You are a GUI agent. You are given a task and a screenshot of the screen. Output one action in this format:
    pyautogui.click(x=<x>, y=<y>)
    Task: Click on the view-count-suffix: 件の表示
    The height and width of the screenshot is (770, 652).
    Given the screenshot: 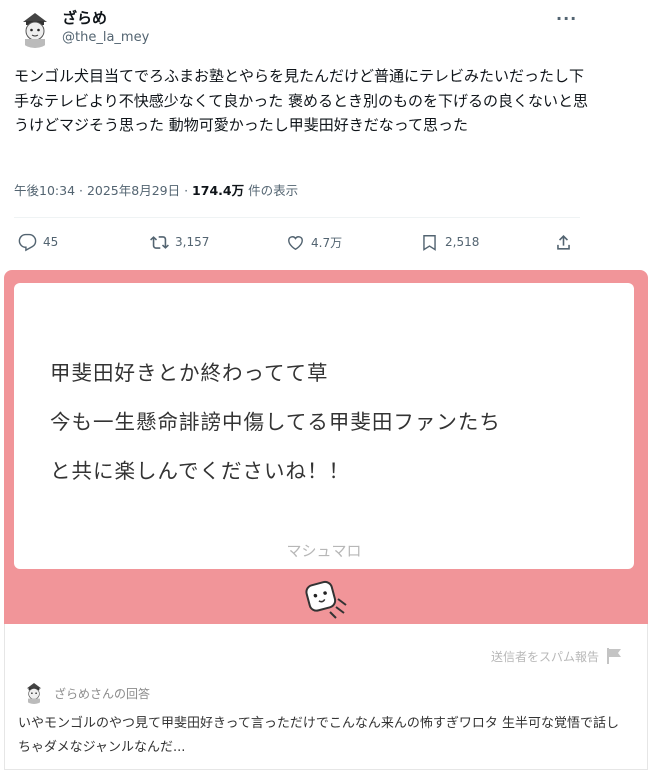 What is the action you would take?
    pyautogui.click(x=271, y=190)
    